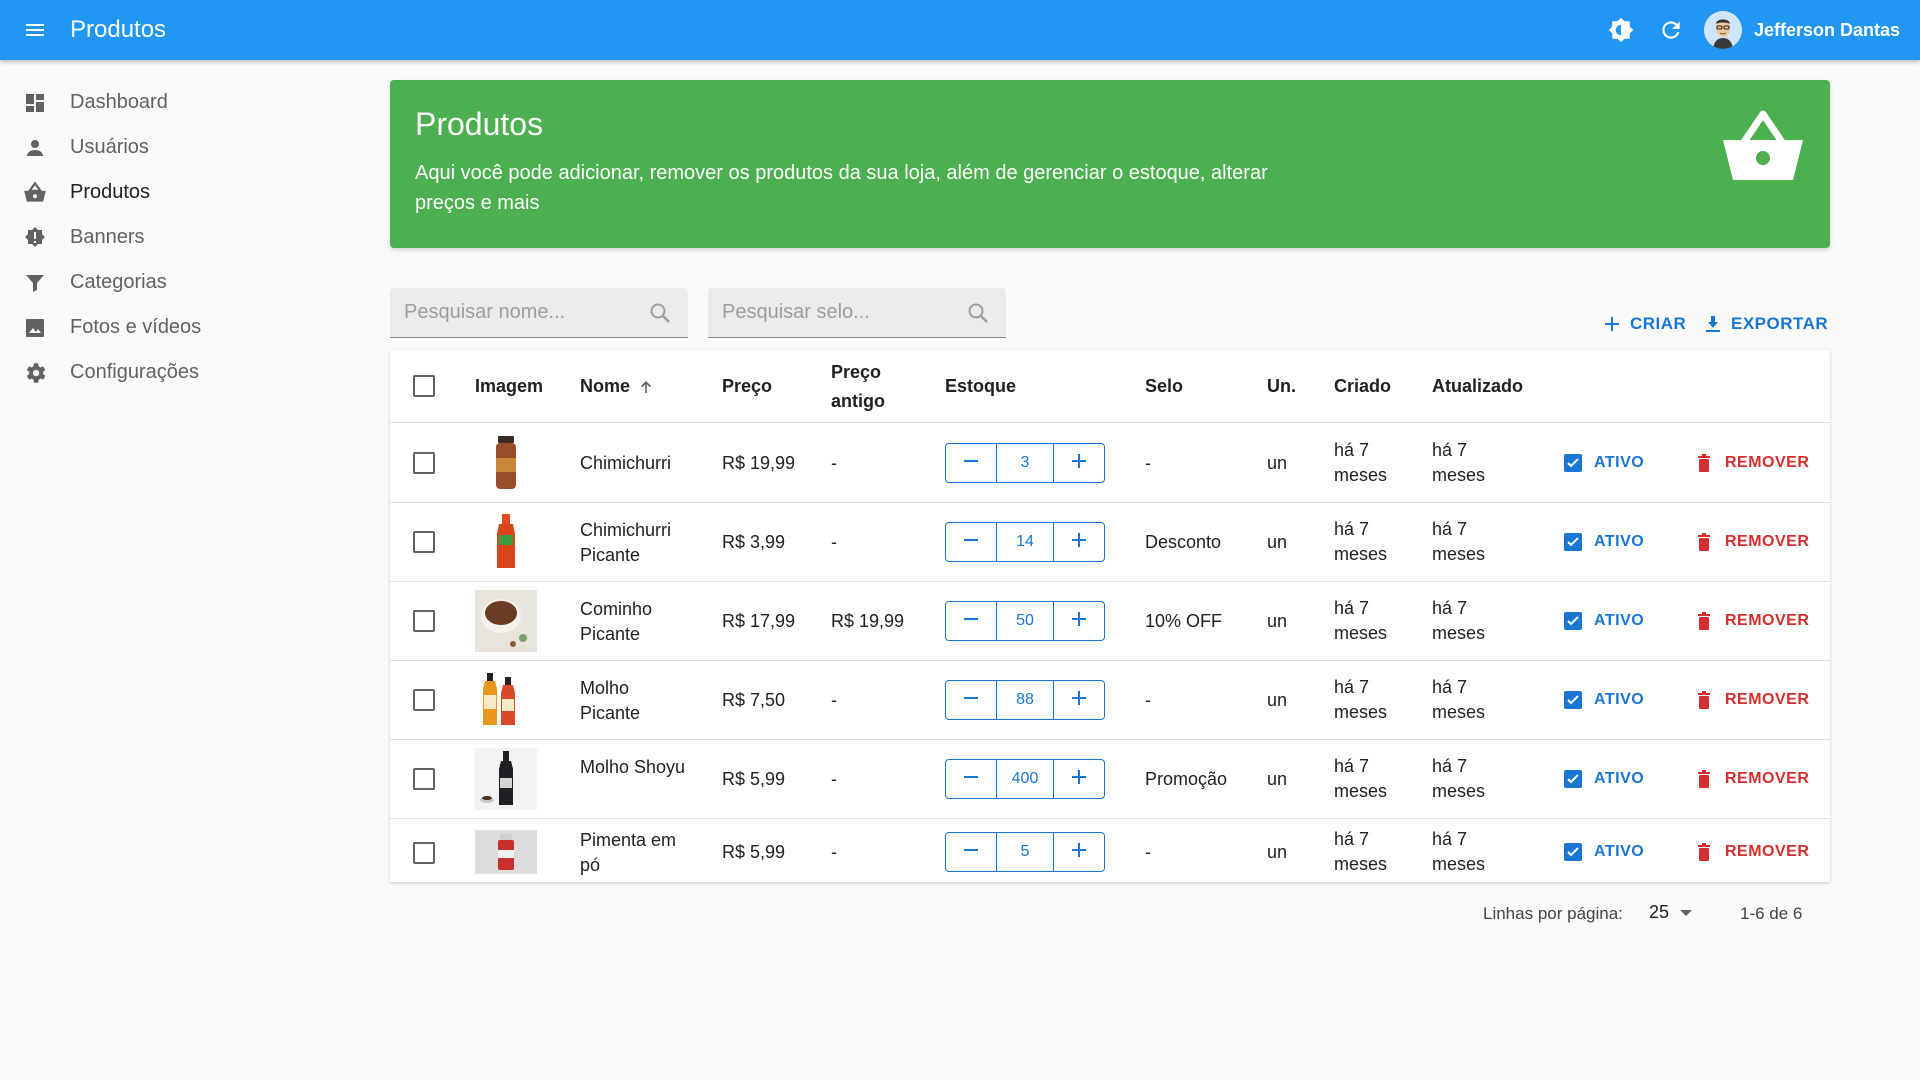 Image resolution: width=1920 pixels, height=1080 pixels. What do you see at coordinates (1671, 912) in the screenshot?
I see `rows-per-page-select: 25` at bounding box center [1671, 912].